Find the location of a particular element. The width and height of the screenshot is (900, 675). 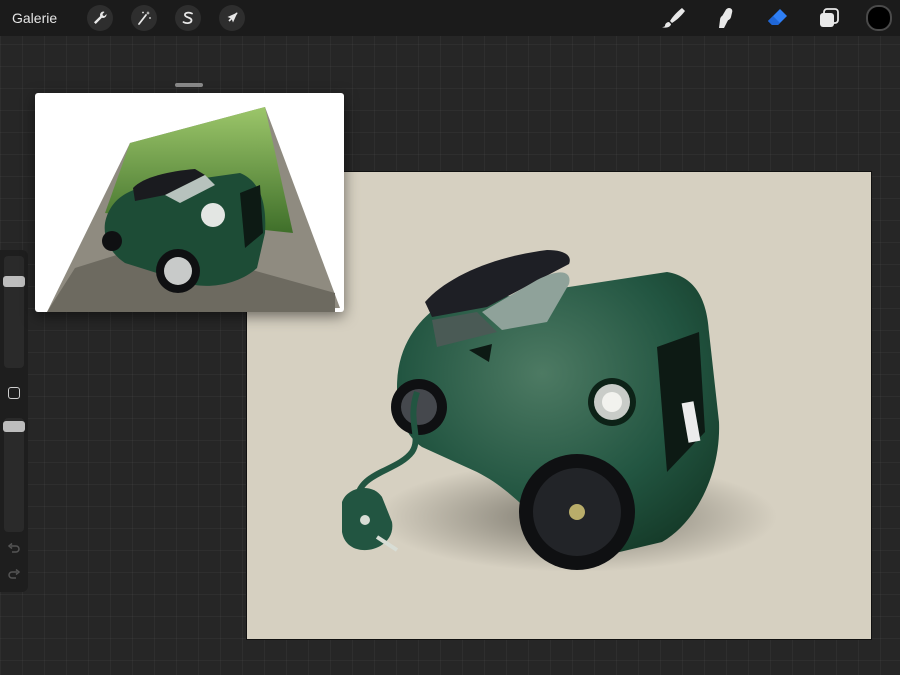

reference-window is located at coordinates (189, 202).